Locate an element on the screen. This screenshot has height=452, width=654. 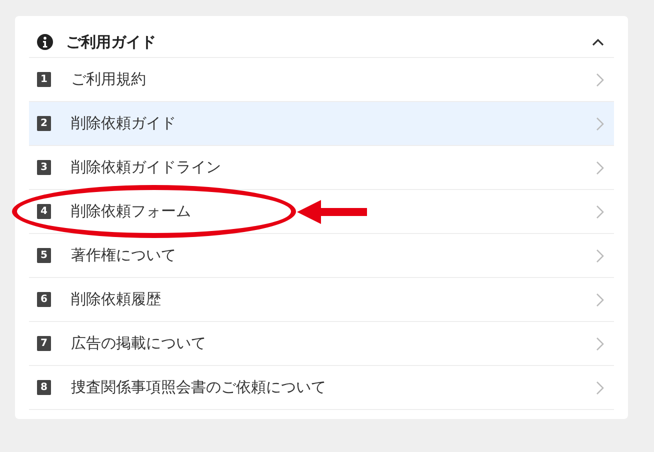
item-label: 削除依頼ガイドライン is located at coordinates (146, 167).